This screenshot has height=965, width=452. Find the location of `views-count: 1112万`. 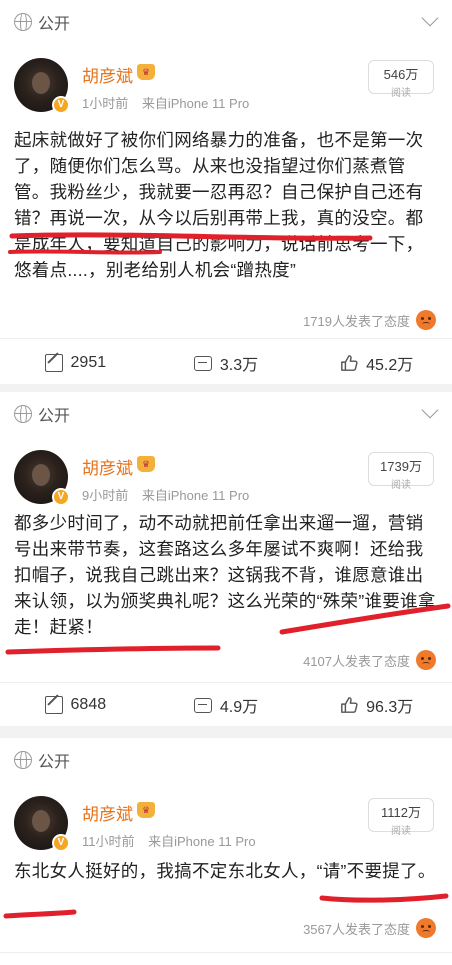

views-count: 1112万 is located at coordinates (401, 812).